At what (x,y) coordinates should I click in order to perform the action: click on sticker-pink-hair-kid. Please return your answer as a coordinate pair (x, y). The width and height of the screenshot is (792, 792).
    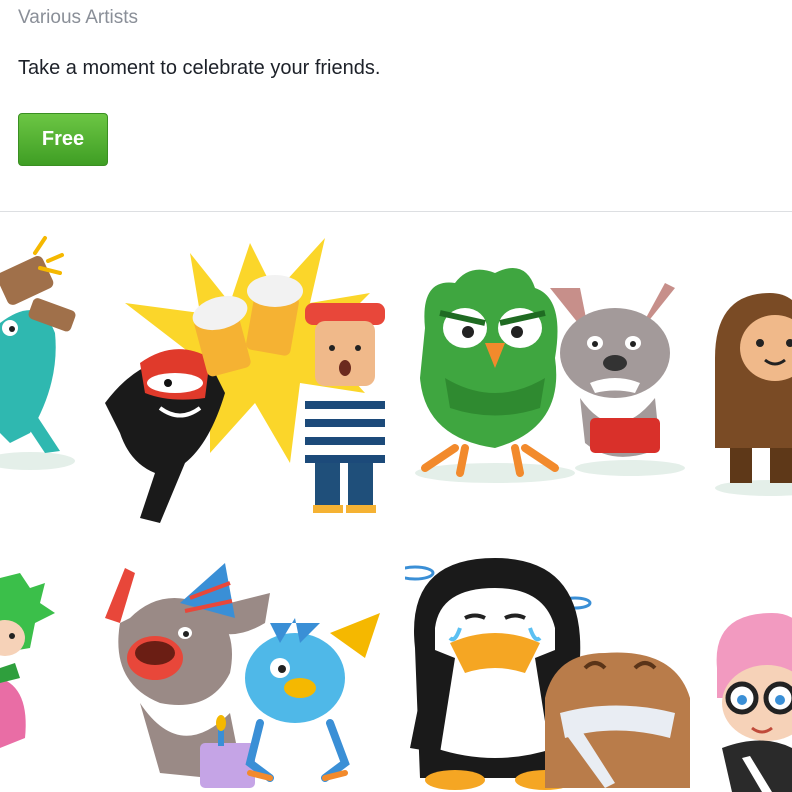
    Looking at the image, I should click on (752, 700).